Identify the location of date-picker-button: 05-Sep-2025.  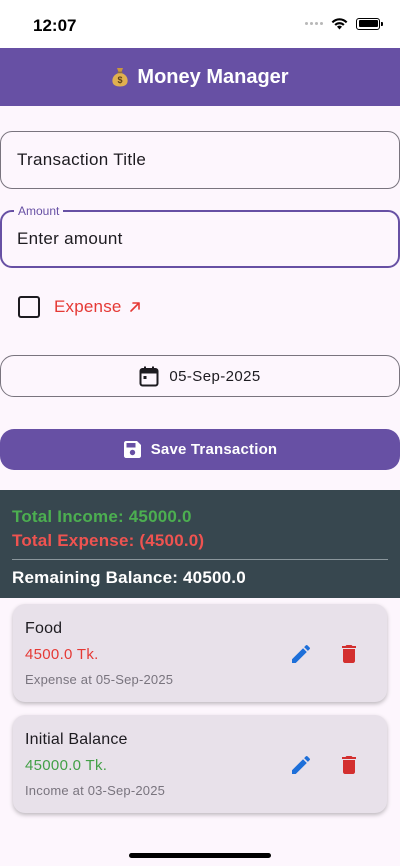
(200, 376).